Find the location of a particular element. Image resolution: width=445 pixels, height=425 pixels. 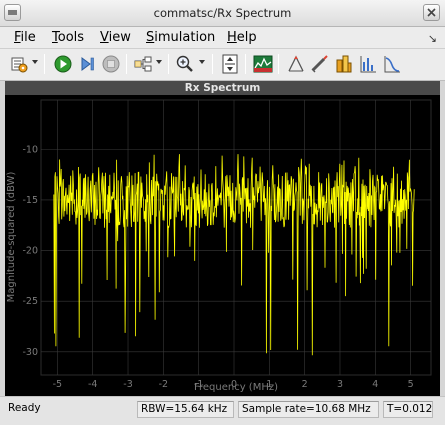

menu-simulation-label: imulation is located at coordinates (185, 37).